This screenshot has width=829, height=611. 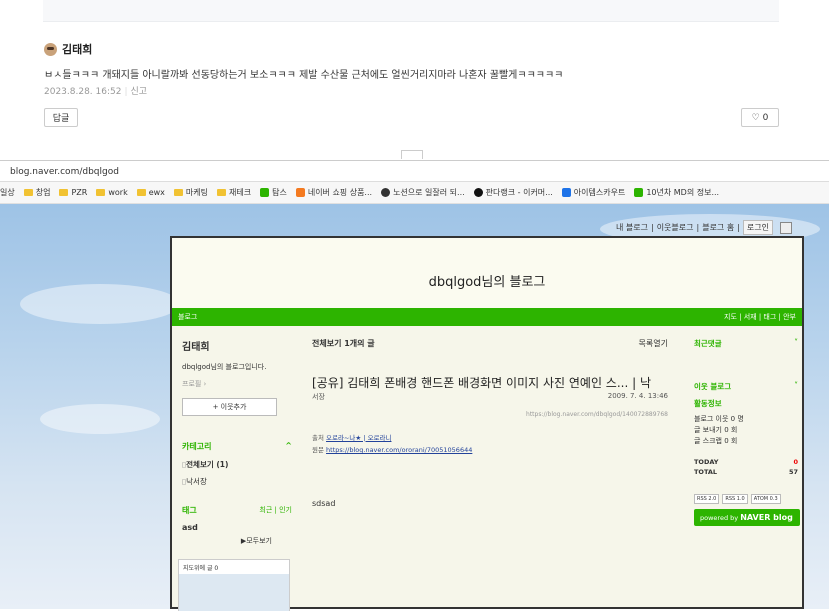 I want to click on heart-icon: ♡, so click(x=755, y=117).